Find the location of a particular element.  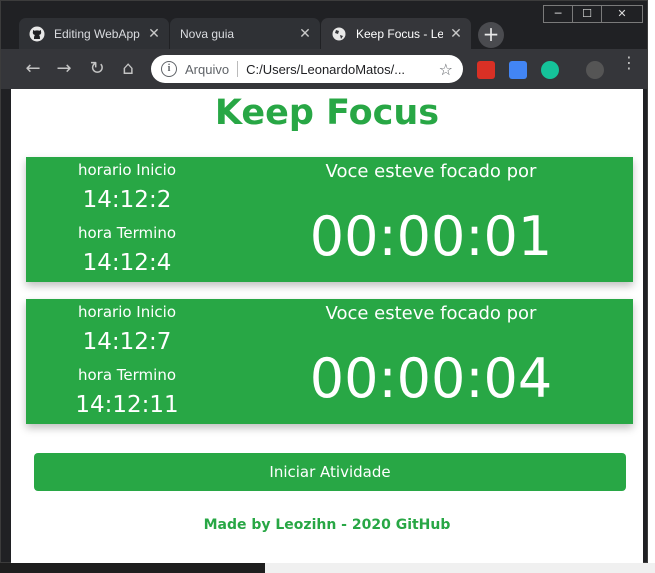

window-controls: ─ ☐ ✕ is located at coordinates (593, 14).